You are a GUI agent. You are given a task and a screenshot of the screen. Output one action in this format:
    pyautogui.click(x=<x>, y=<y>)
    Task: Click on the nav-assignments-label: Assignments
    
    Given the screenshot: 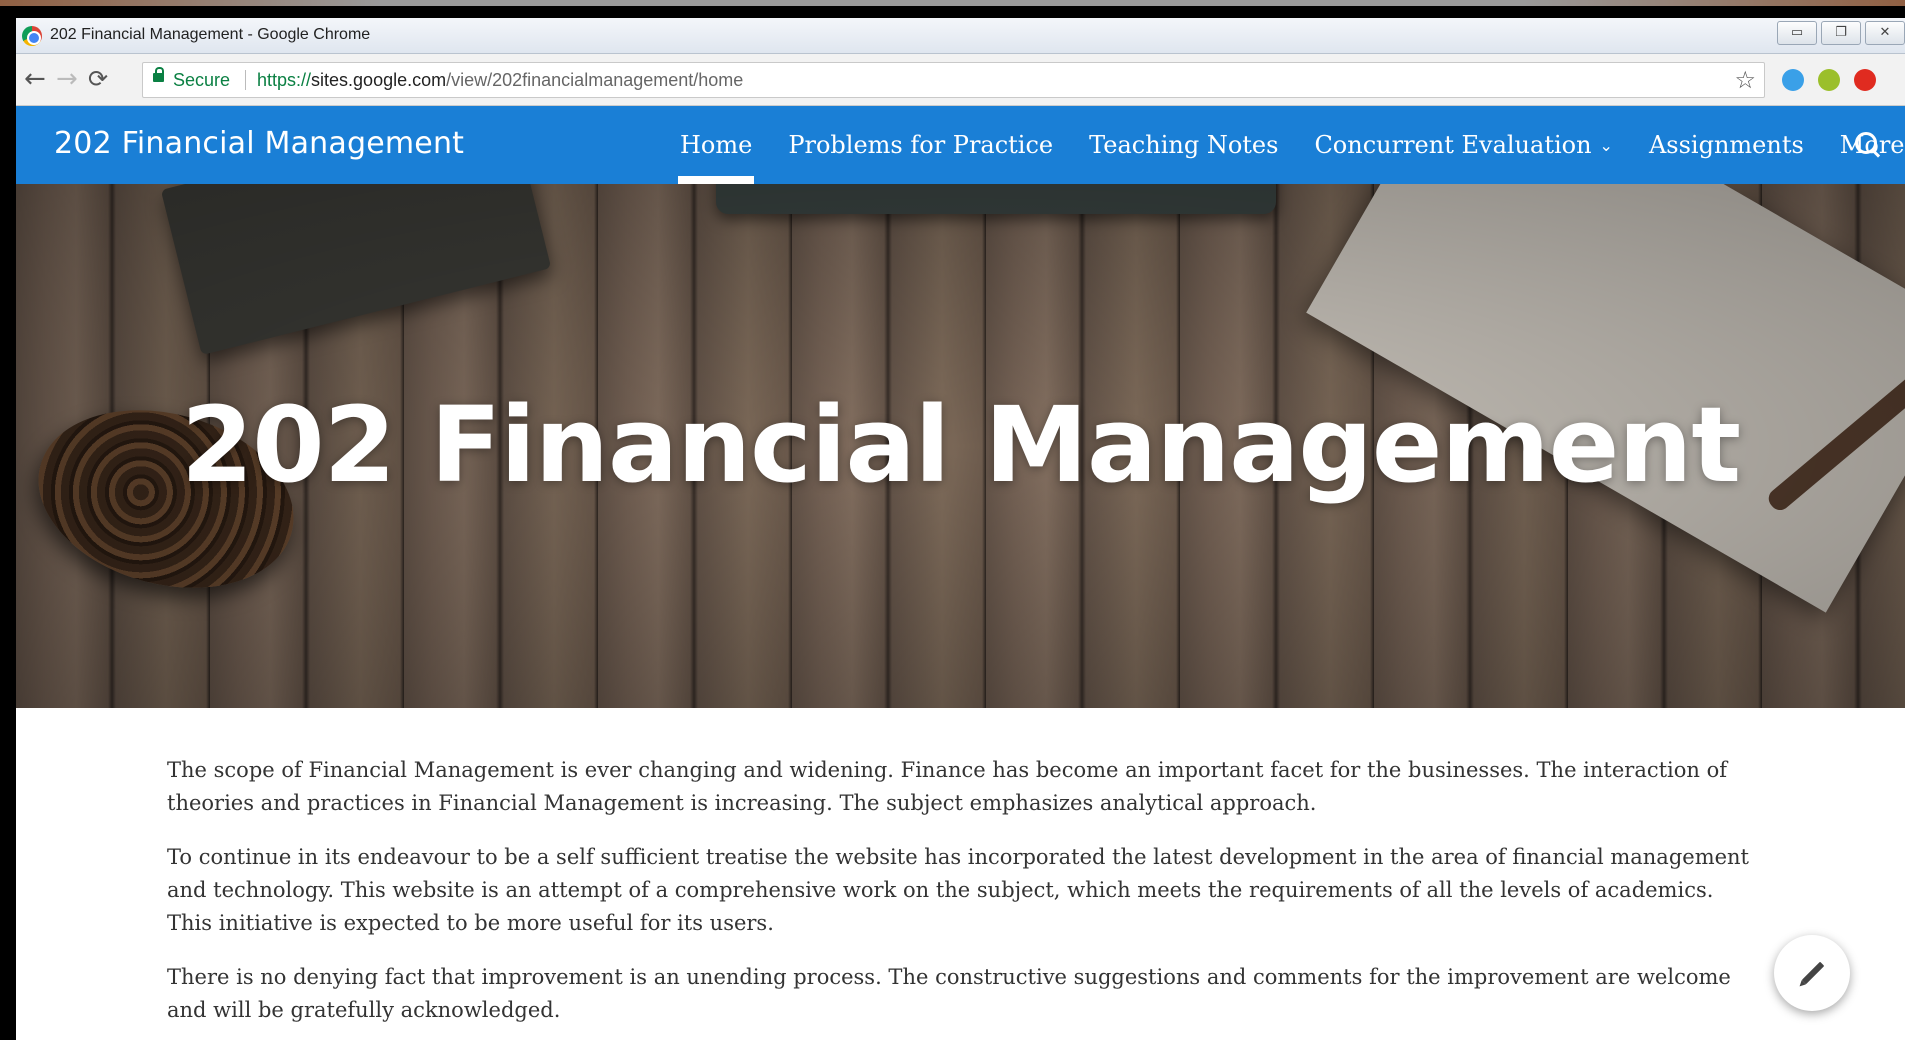 What is the action you would take?
    pyautogui.click(x=1726, y=145)
    